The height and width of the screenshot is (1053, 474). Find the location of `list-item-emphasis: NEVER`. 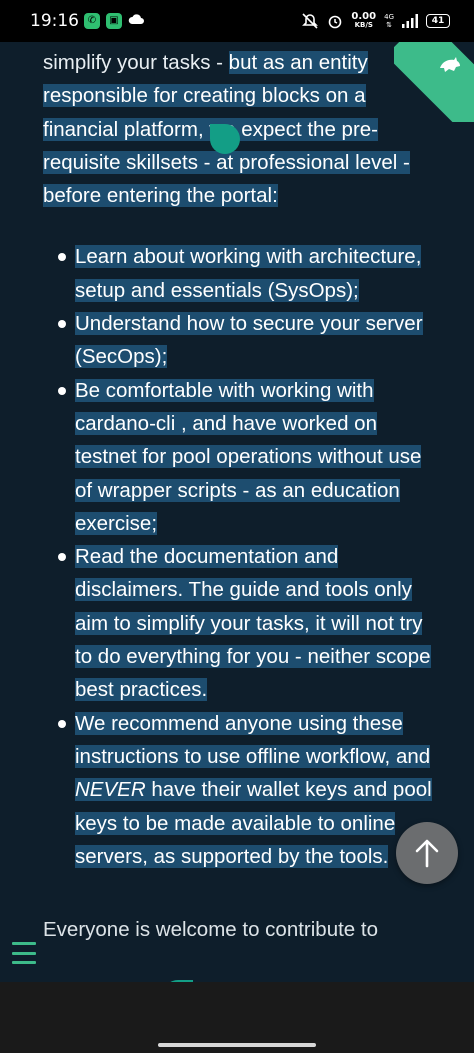

list-item-emphasis: NEVER is located at coordinates (110, 790).